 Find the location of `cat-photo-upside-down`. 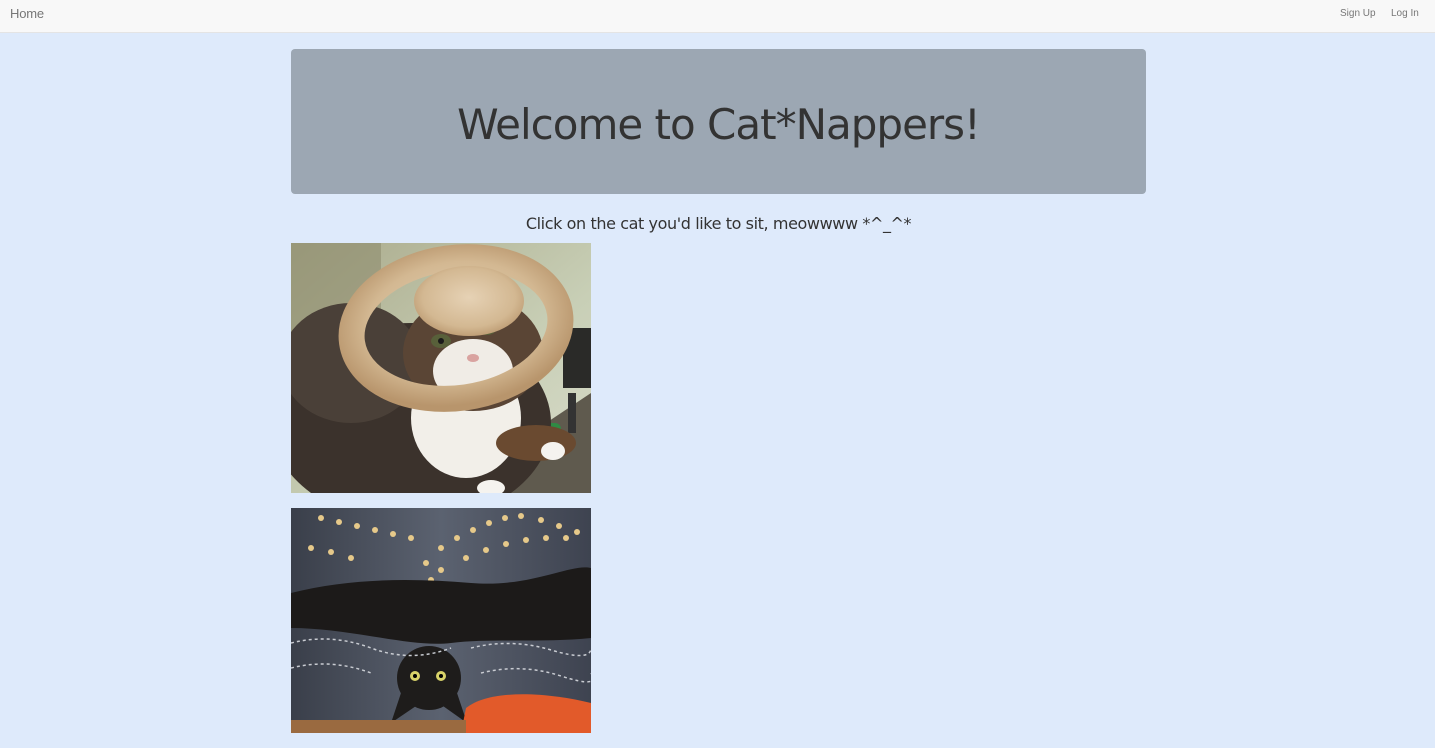

cat-photo-upside-down is located at coordinates (441, 620).